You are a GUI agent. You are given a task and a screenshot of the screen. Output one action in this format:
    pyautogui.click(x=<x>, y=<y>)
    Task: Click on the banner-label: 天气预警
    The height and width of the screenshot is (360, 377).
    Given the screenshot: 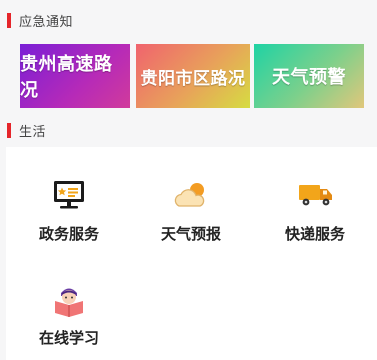 What is the action you would take?
    pyautogui.click(x=309, y=77)
    